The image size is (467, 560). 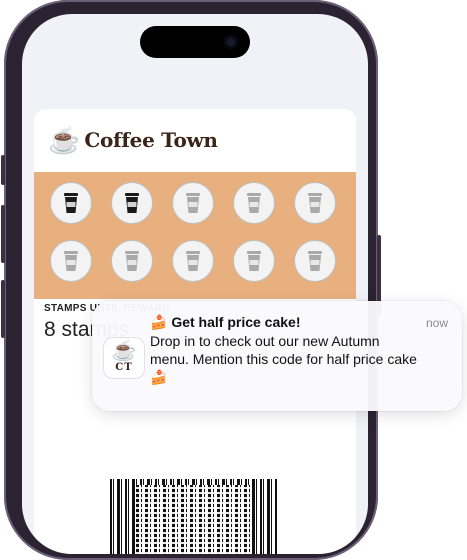 I want to click on dynamic-island, so click(x=195, y=42).